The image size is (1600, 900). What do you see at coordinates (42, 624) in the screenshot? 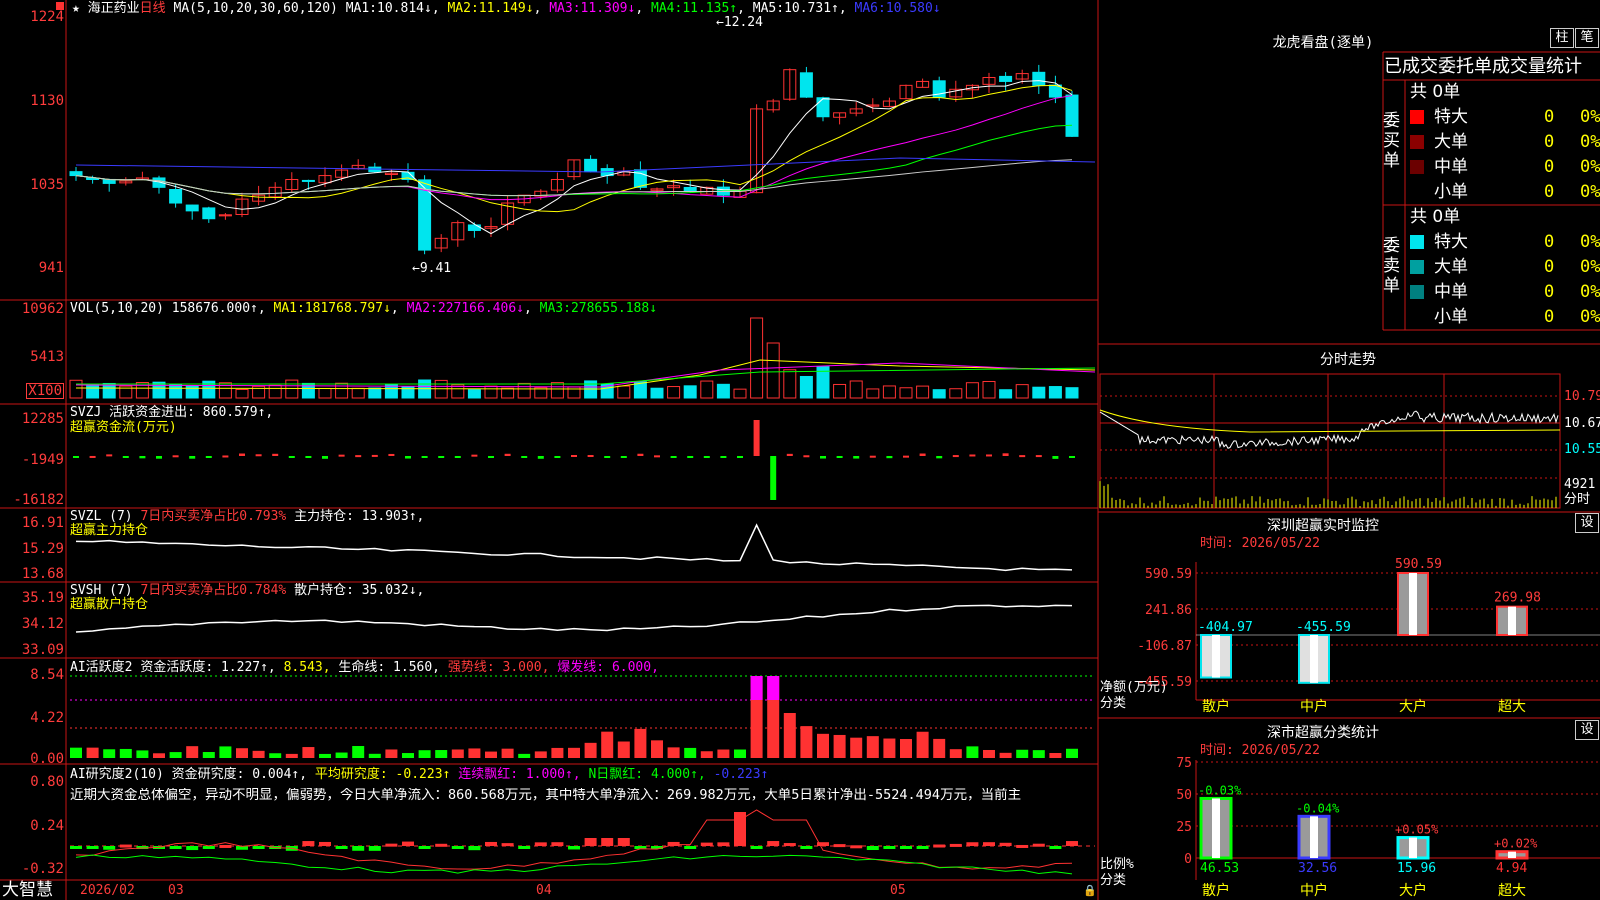
I see `svsh-axis-2: 34.12` at bounding box center [42, 624].